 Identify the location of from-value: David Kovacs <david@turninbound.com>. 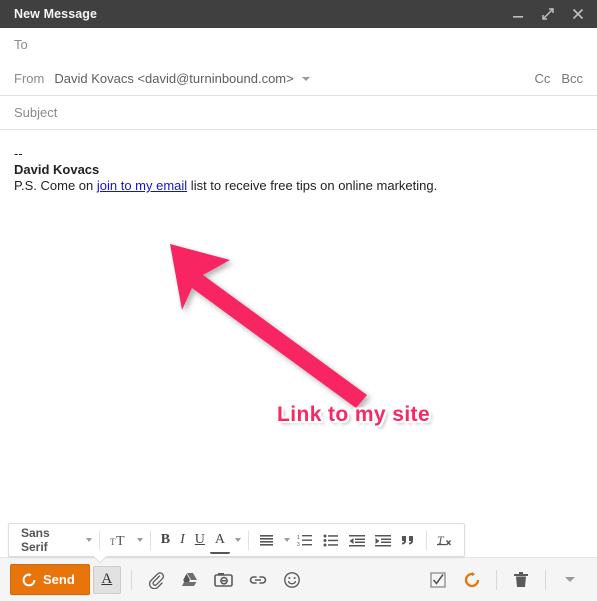
(173, 78).